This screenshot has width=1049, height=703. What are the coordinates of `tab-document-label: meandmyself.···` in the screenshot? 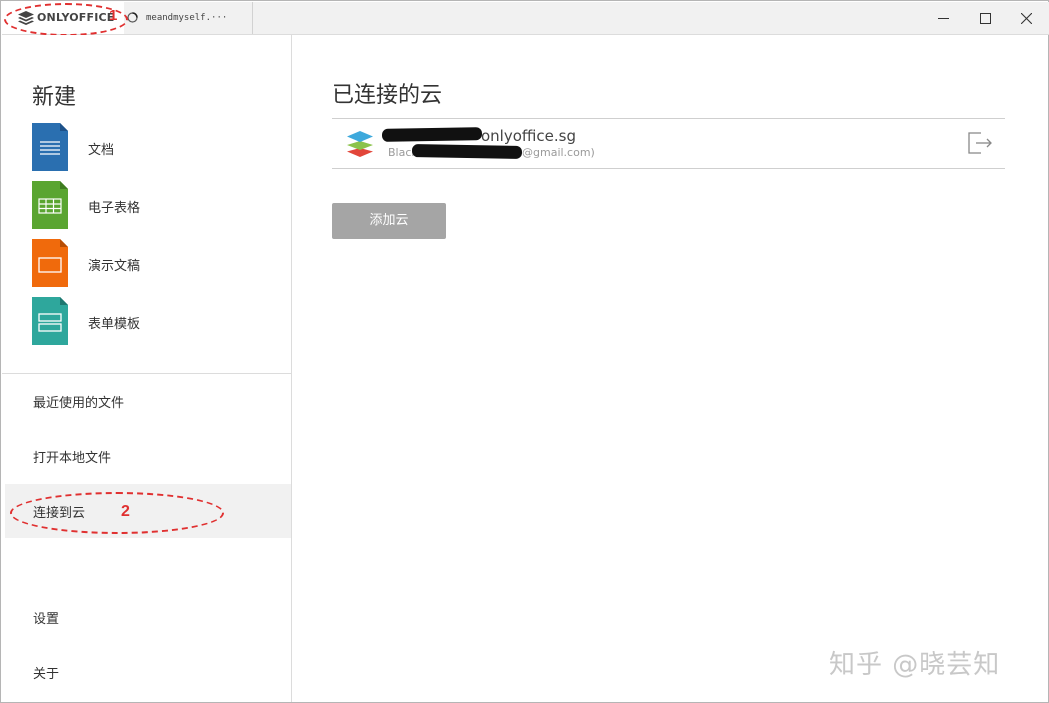 It's located at (187, 18).